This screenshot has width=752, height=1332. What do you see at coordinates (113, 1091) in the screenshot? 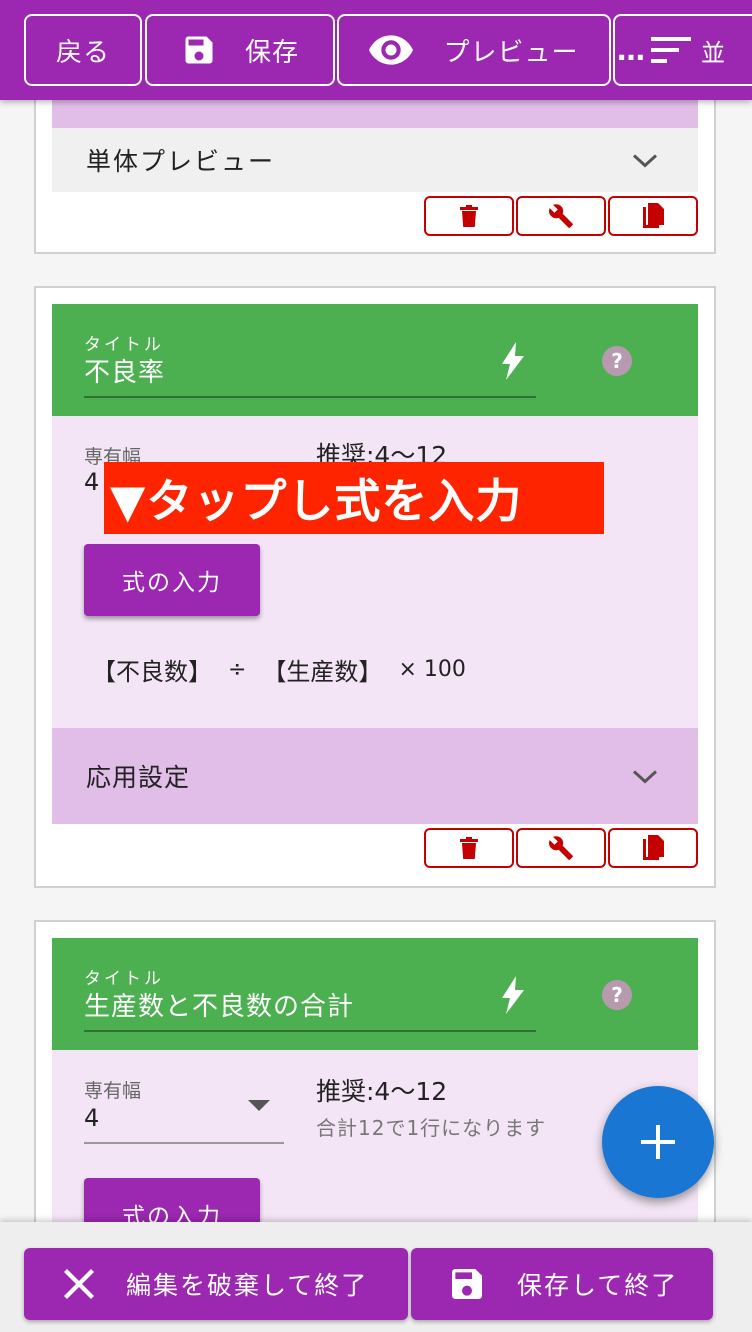
I see `width-label: 専有幅` at bounding box center [113, 1091].